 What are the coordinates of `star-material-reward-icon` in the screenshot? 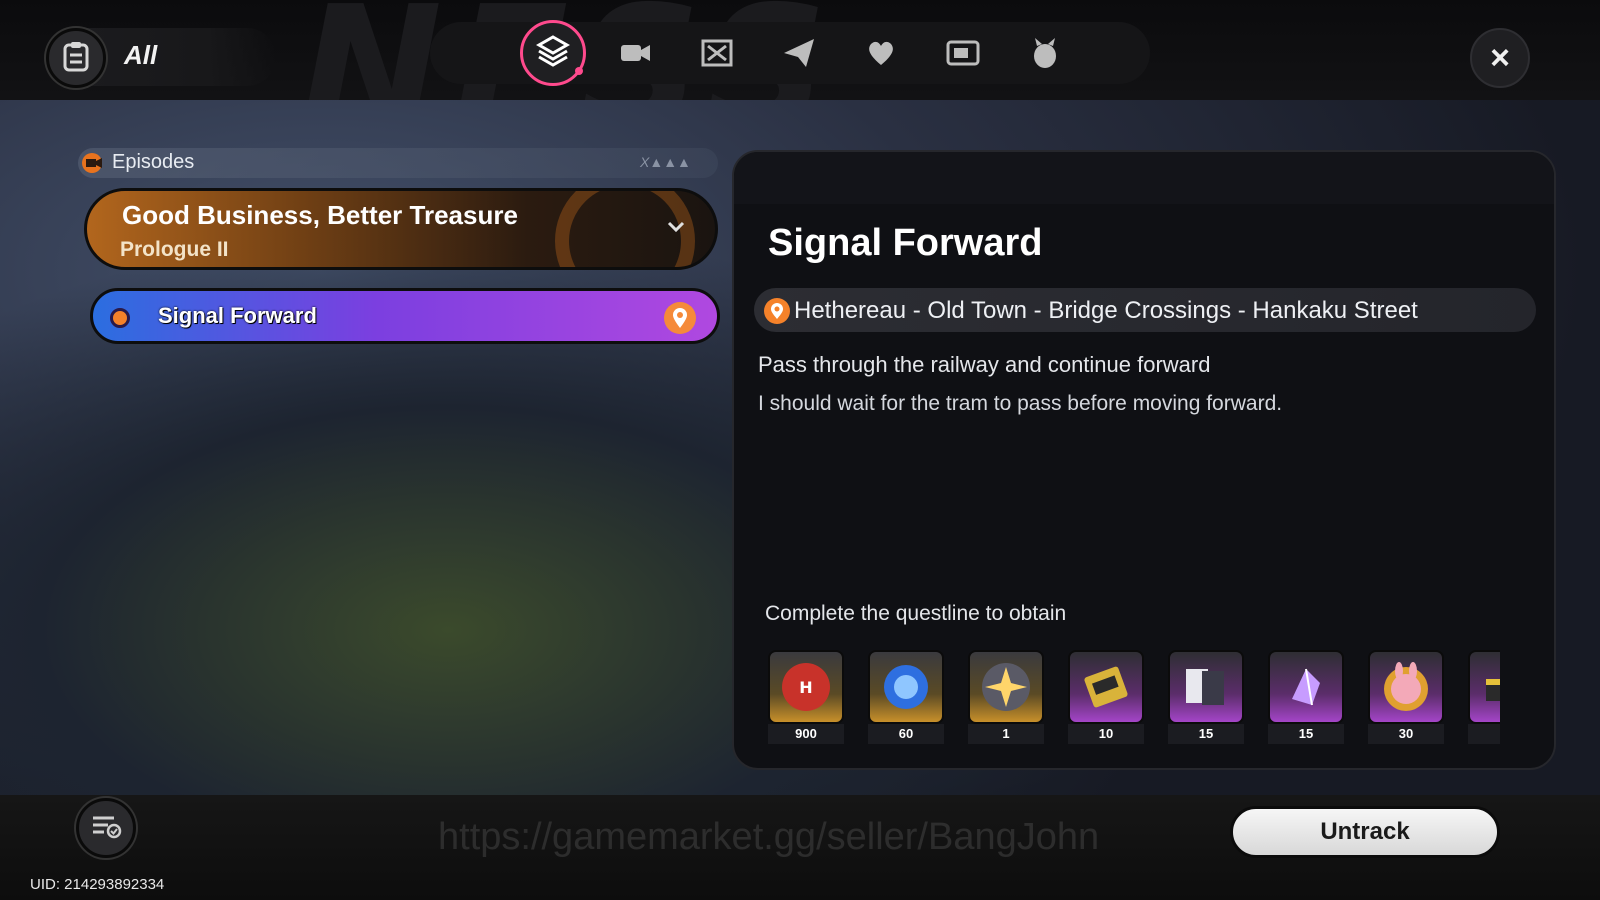 It's located at (1006, 687).